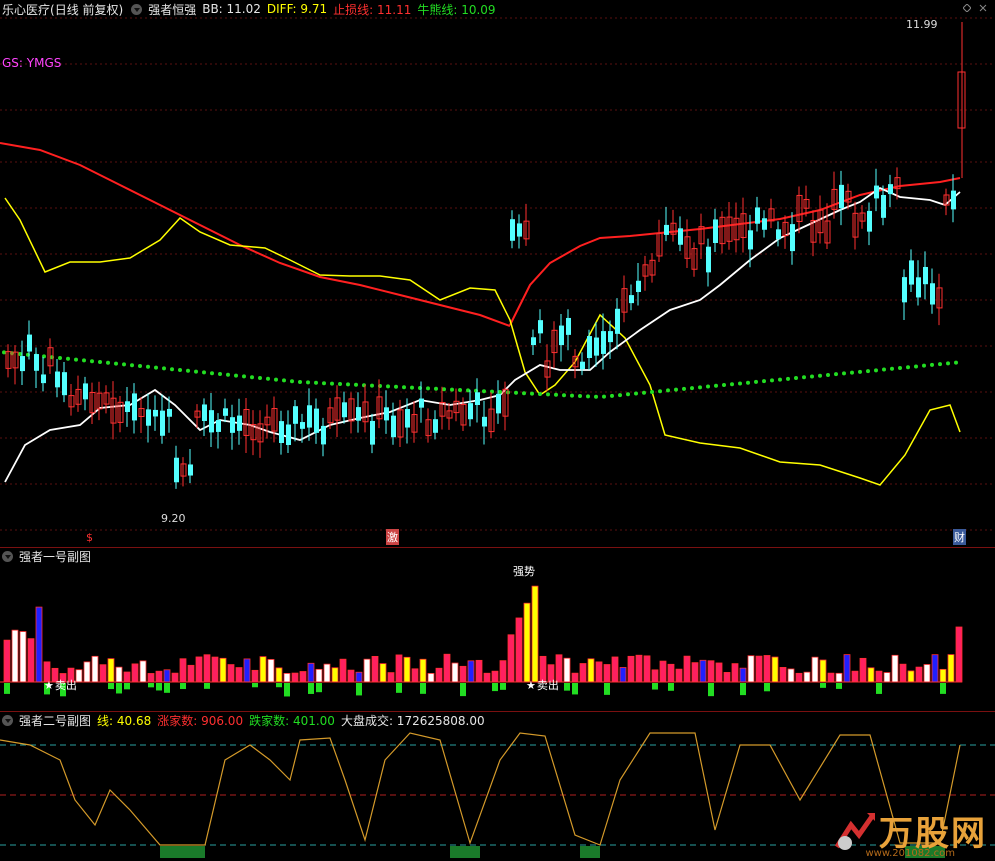 This screenshot has height=861, width=995. Describe the element at coordinates (910, 853) in the screenshot. I see `watermark-site: www.201082.com` at that location.